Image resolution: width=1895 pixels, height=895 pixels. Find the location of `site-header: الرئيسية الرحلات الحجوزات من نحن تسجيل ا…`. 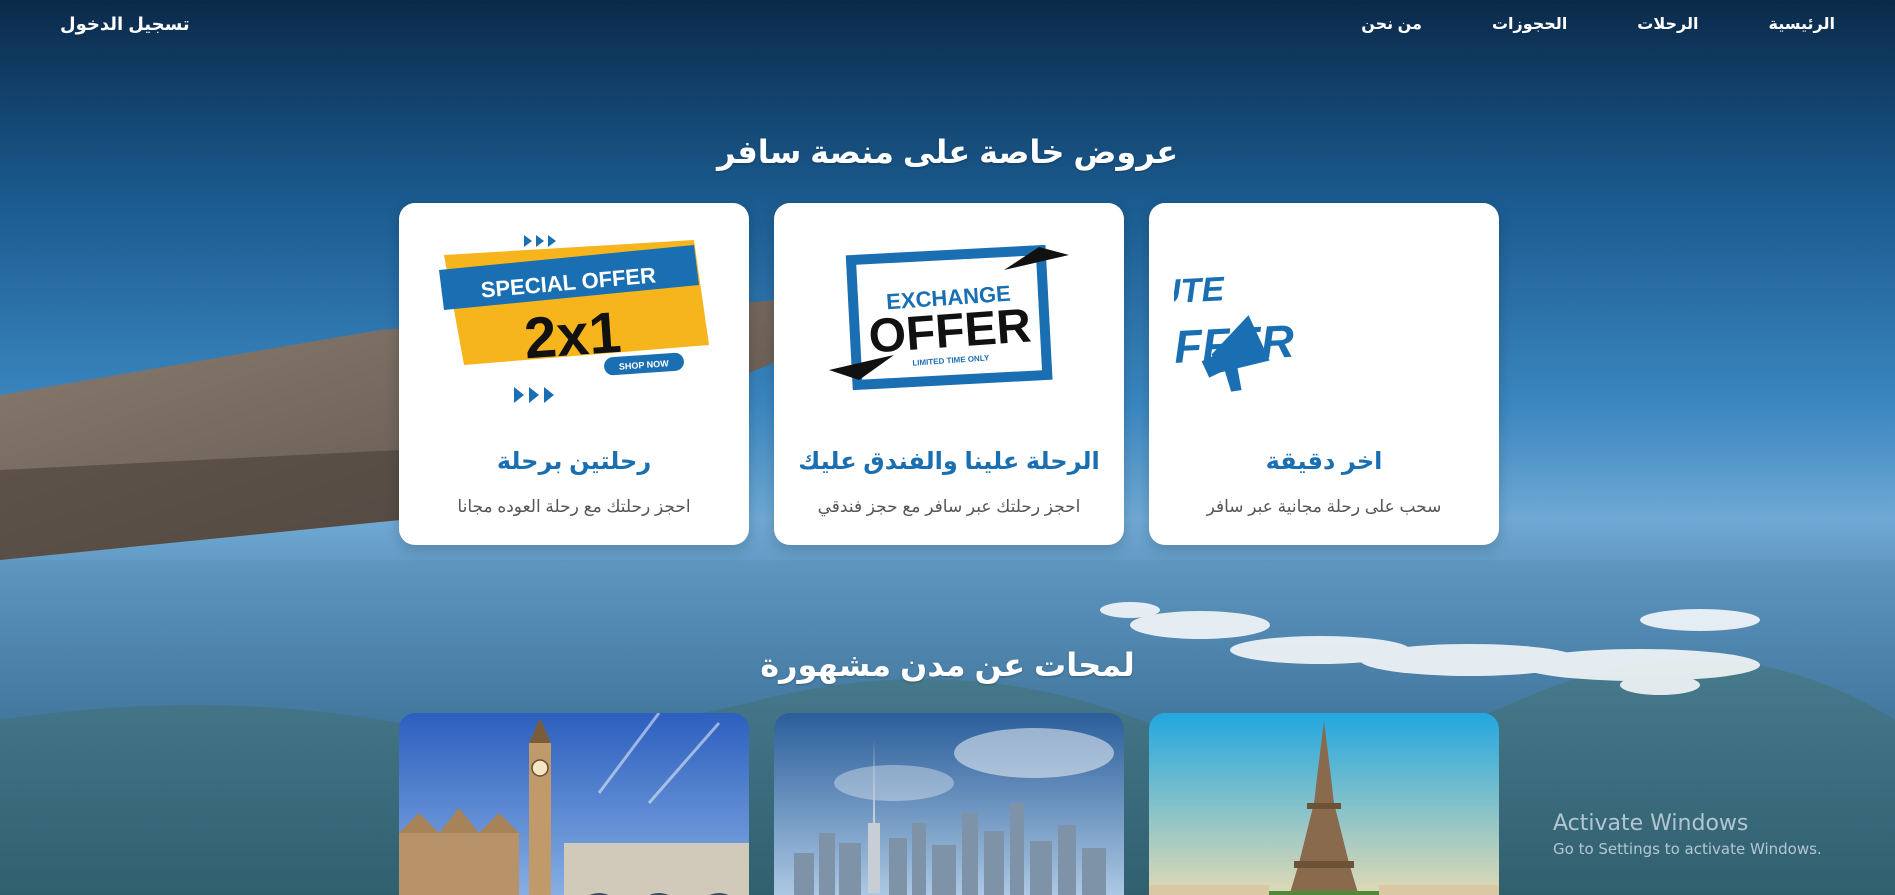

site-header: الرئيسية الرحلات الحجوزات من نحن تسجيل ا… is located at coordinates (947, 26).